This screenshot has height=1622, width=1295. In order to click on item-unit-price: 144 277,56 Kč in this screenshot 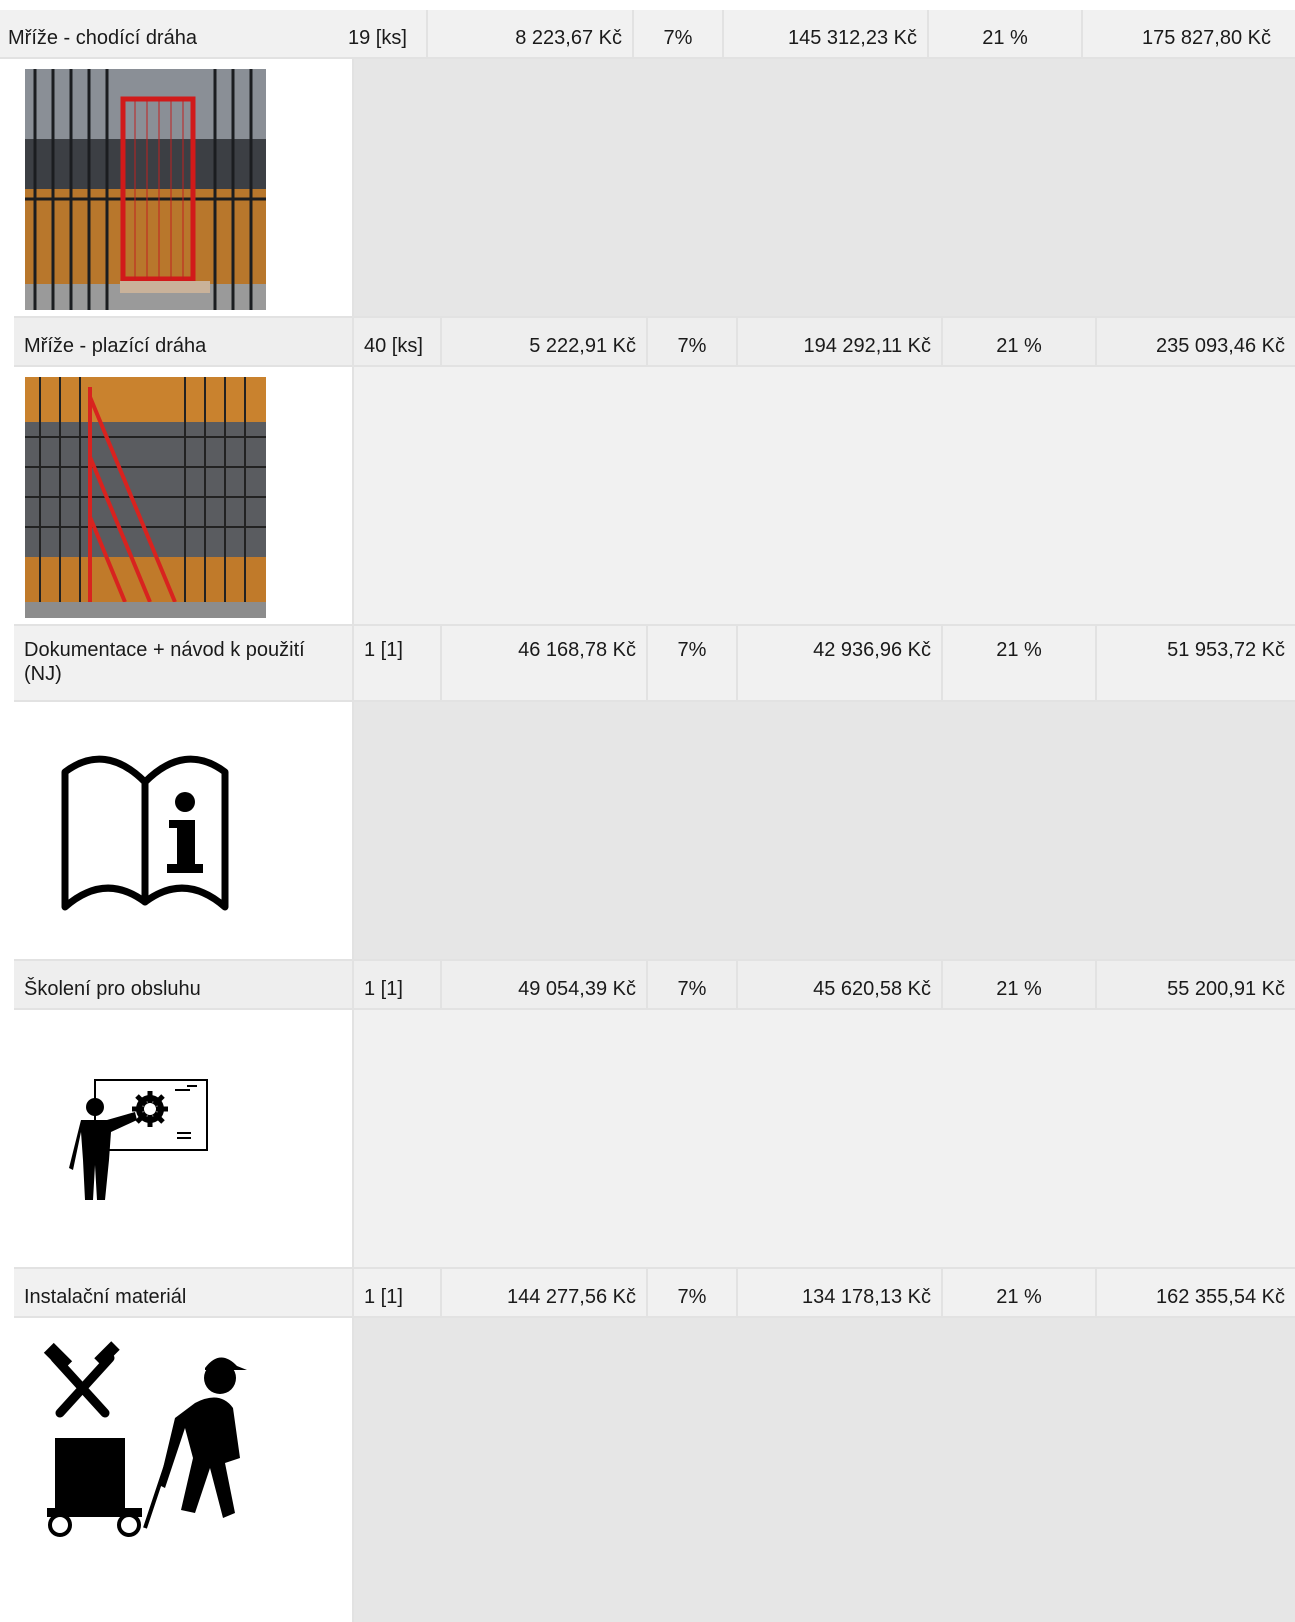, I will do `click(543, 1292)`.